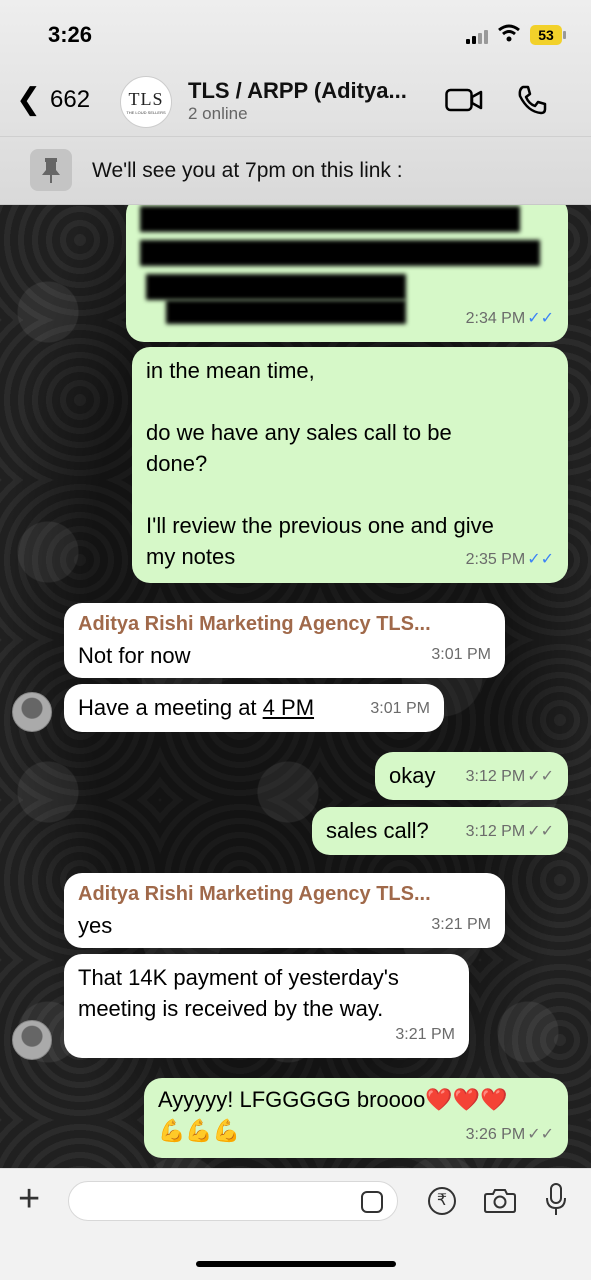  I want to click on message-time: 2:34 PM ✓✓, so click(509, 318).